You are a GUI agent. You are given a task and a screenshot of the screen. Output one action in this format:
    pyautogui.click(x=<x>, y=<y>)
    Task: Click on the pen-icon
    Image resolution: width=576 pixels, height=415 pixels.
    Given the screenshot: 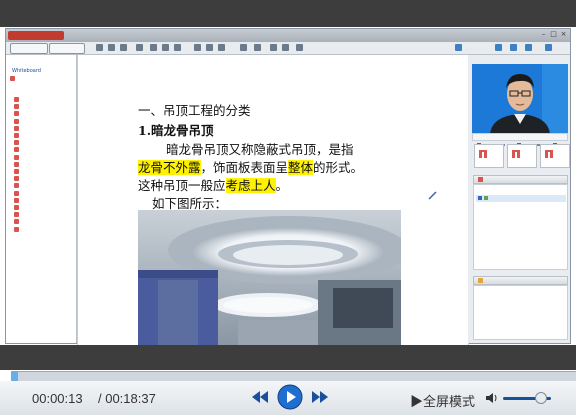 What is the action you would take?
    pyautogui.click(x=197, y=47)
    